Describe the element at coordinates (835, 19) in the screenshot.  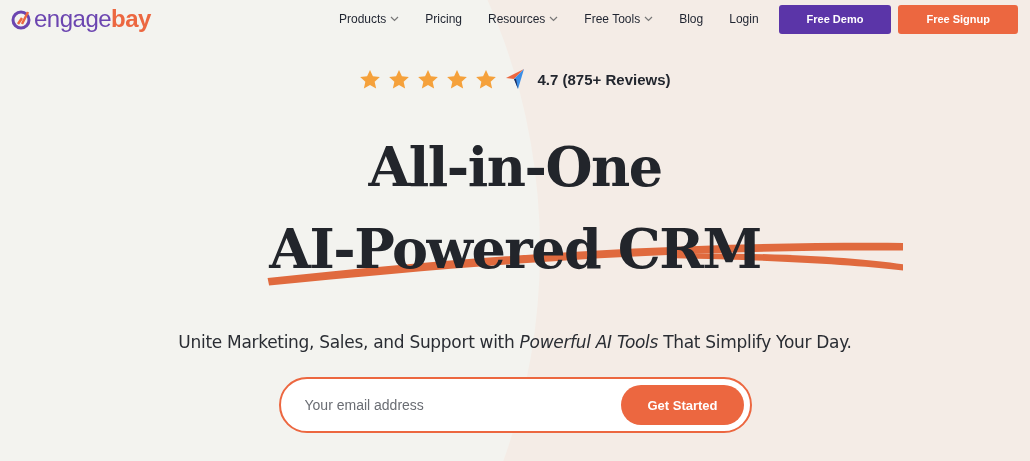
I see `nav-button: Free Demo` at that location.